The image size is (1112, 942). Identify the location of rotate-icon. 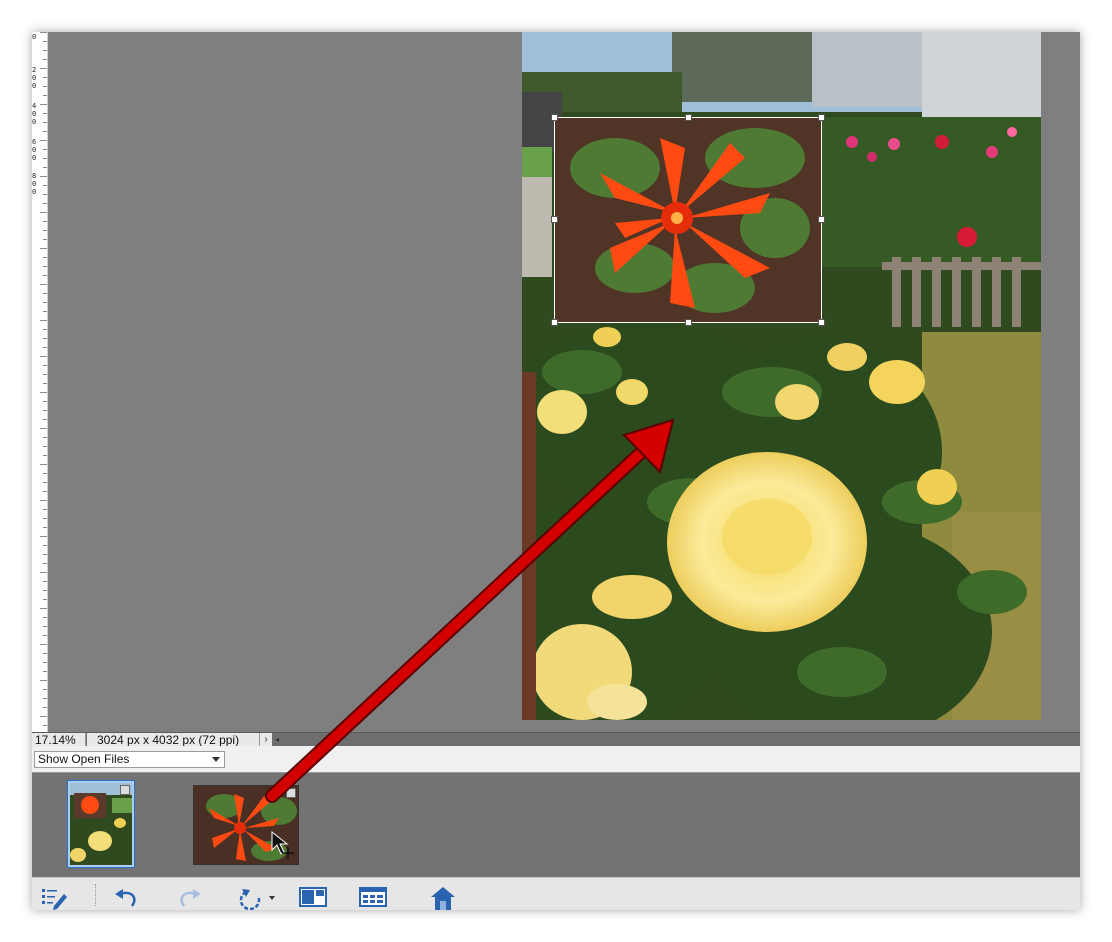
(256, 898).